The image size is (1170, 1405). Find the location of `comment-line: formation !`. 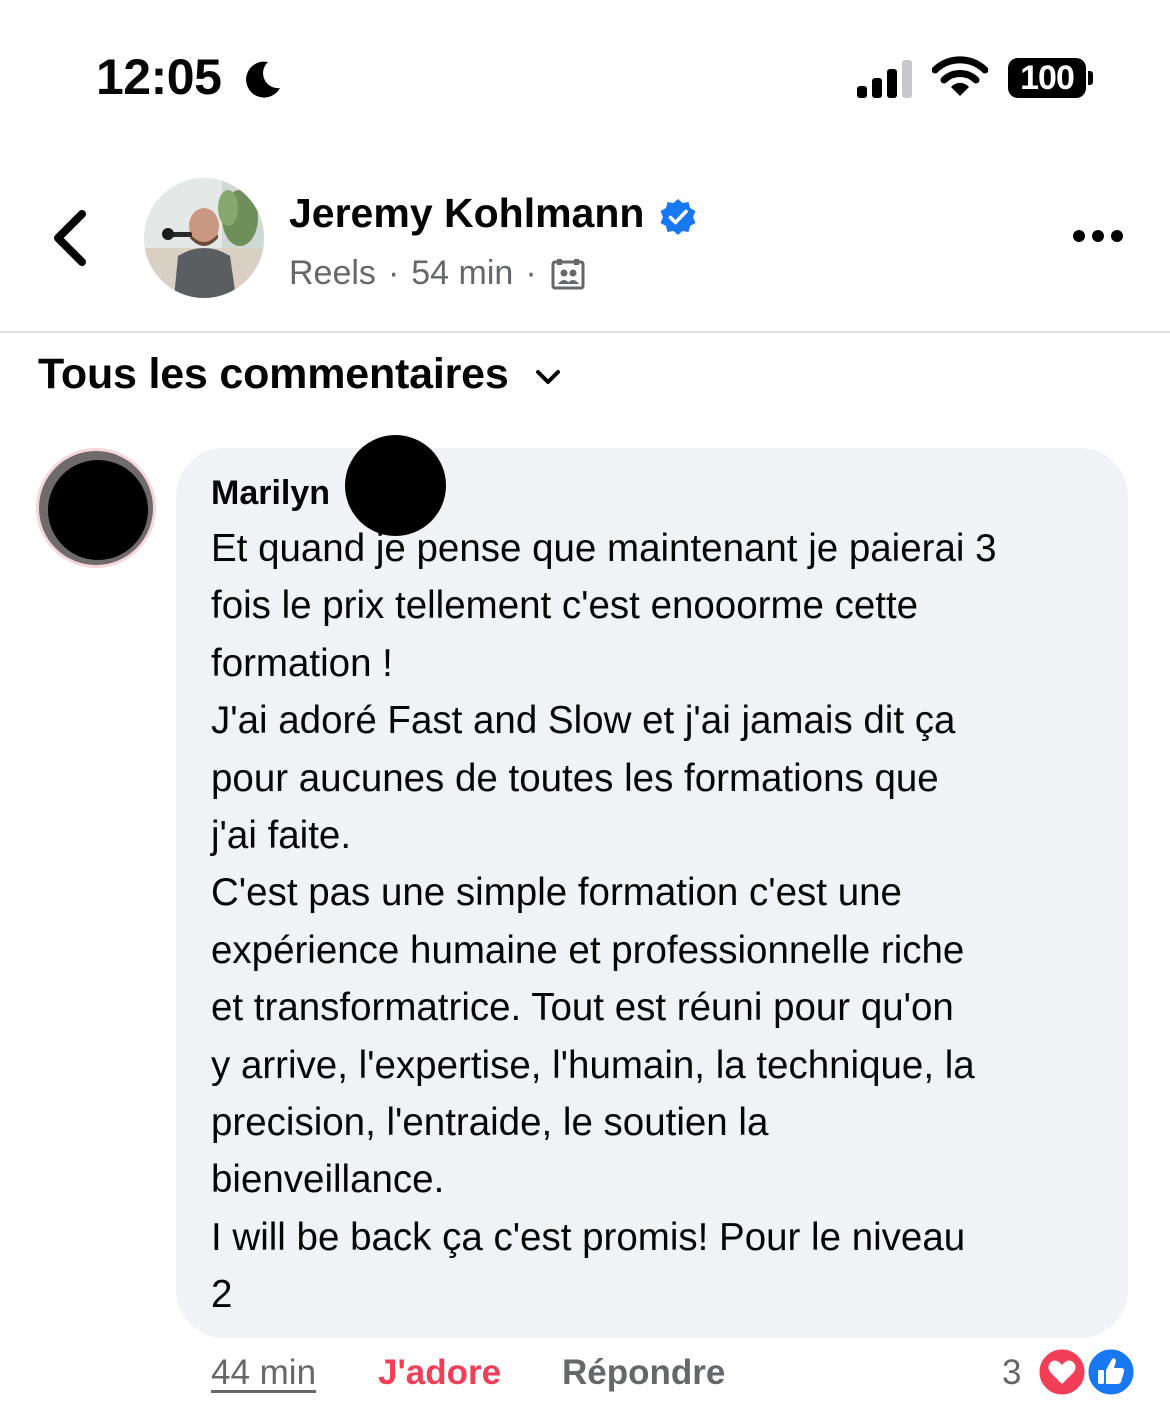

comment-line: formation ! is located at coordinates (302, 663).